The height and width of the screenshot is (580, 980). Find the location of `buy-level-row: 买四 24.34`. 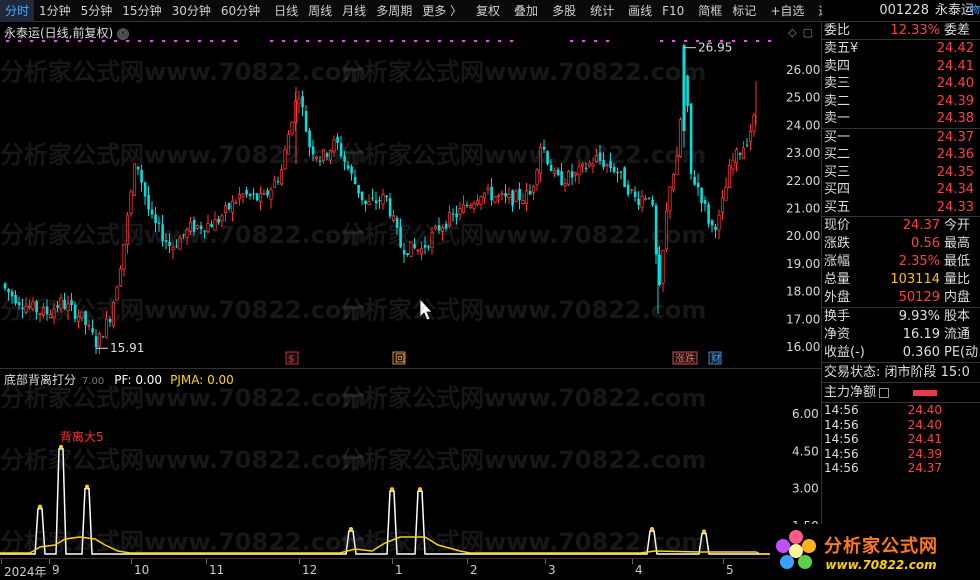

buy-level-row: 买四 24.34 is located at coordinates (901, 190).